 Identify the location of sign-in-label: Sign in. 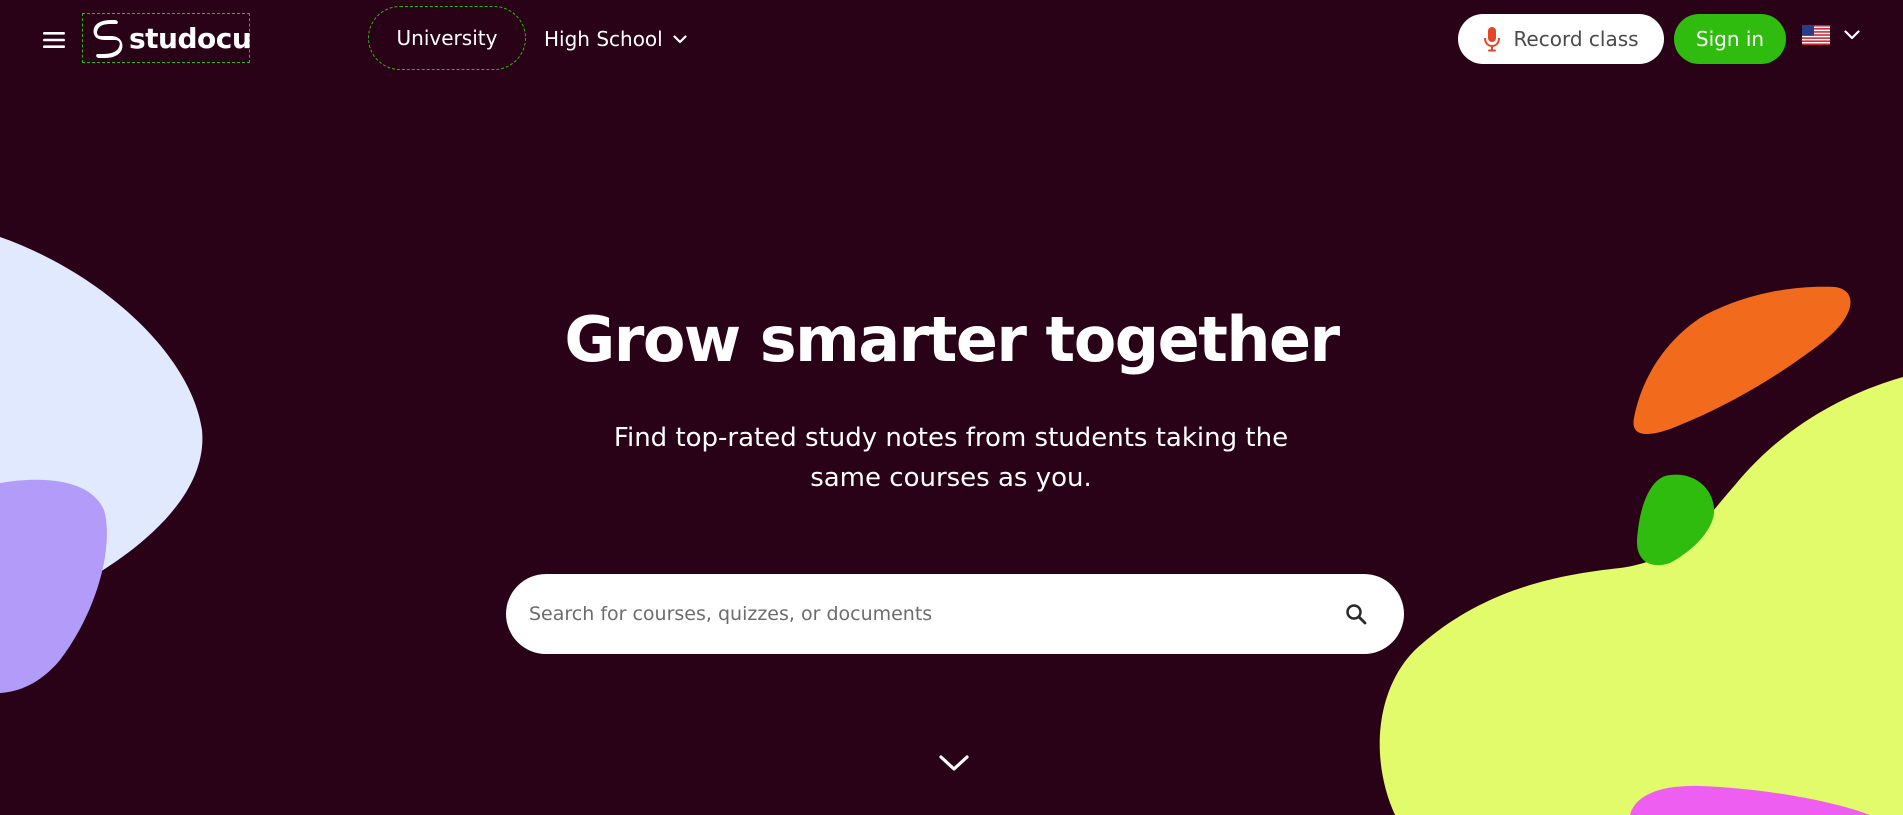
(1730, 39).